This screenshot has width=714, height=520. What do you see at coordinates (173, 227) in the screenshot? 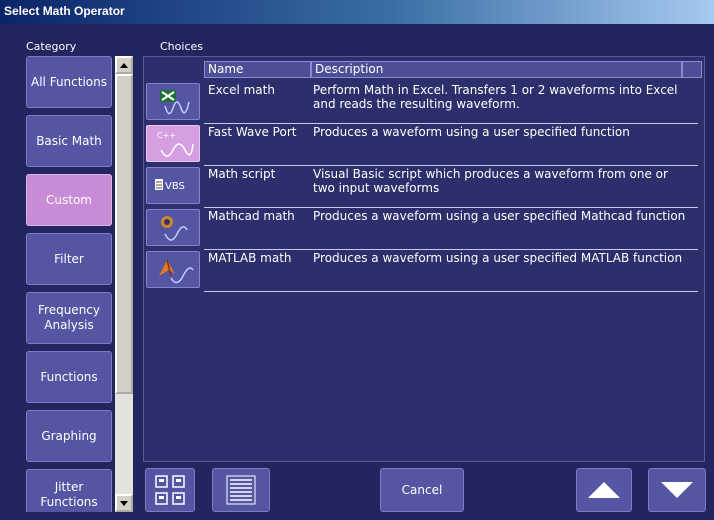
I see `mathcad-waveform-icon` at bounding box center [173, 227].